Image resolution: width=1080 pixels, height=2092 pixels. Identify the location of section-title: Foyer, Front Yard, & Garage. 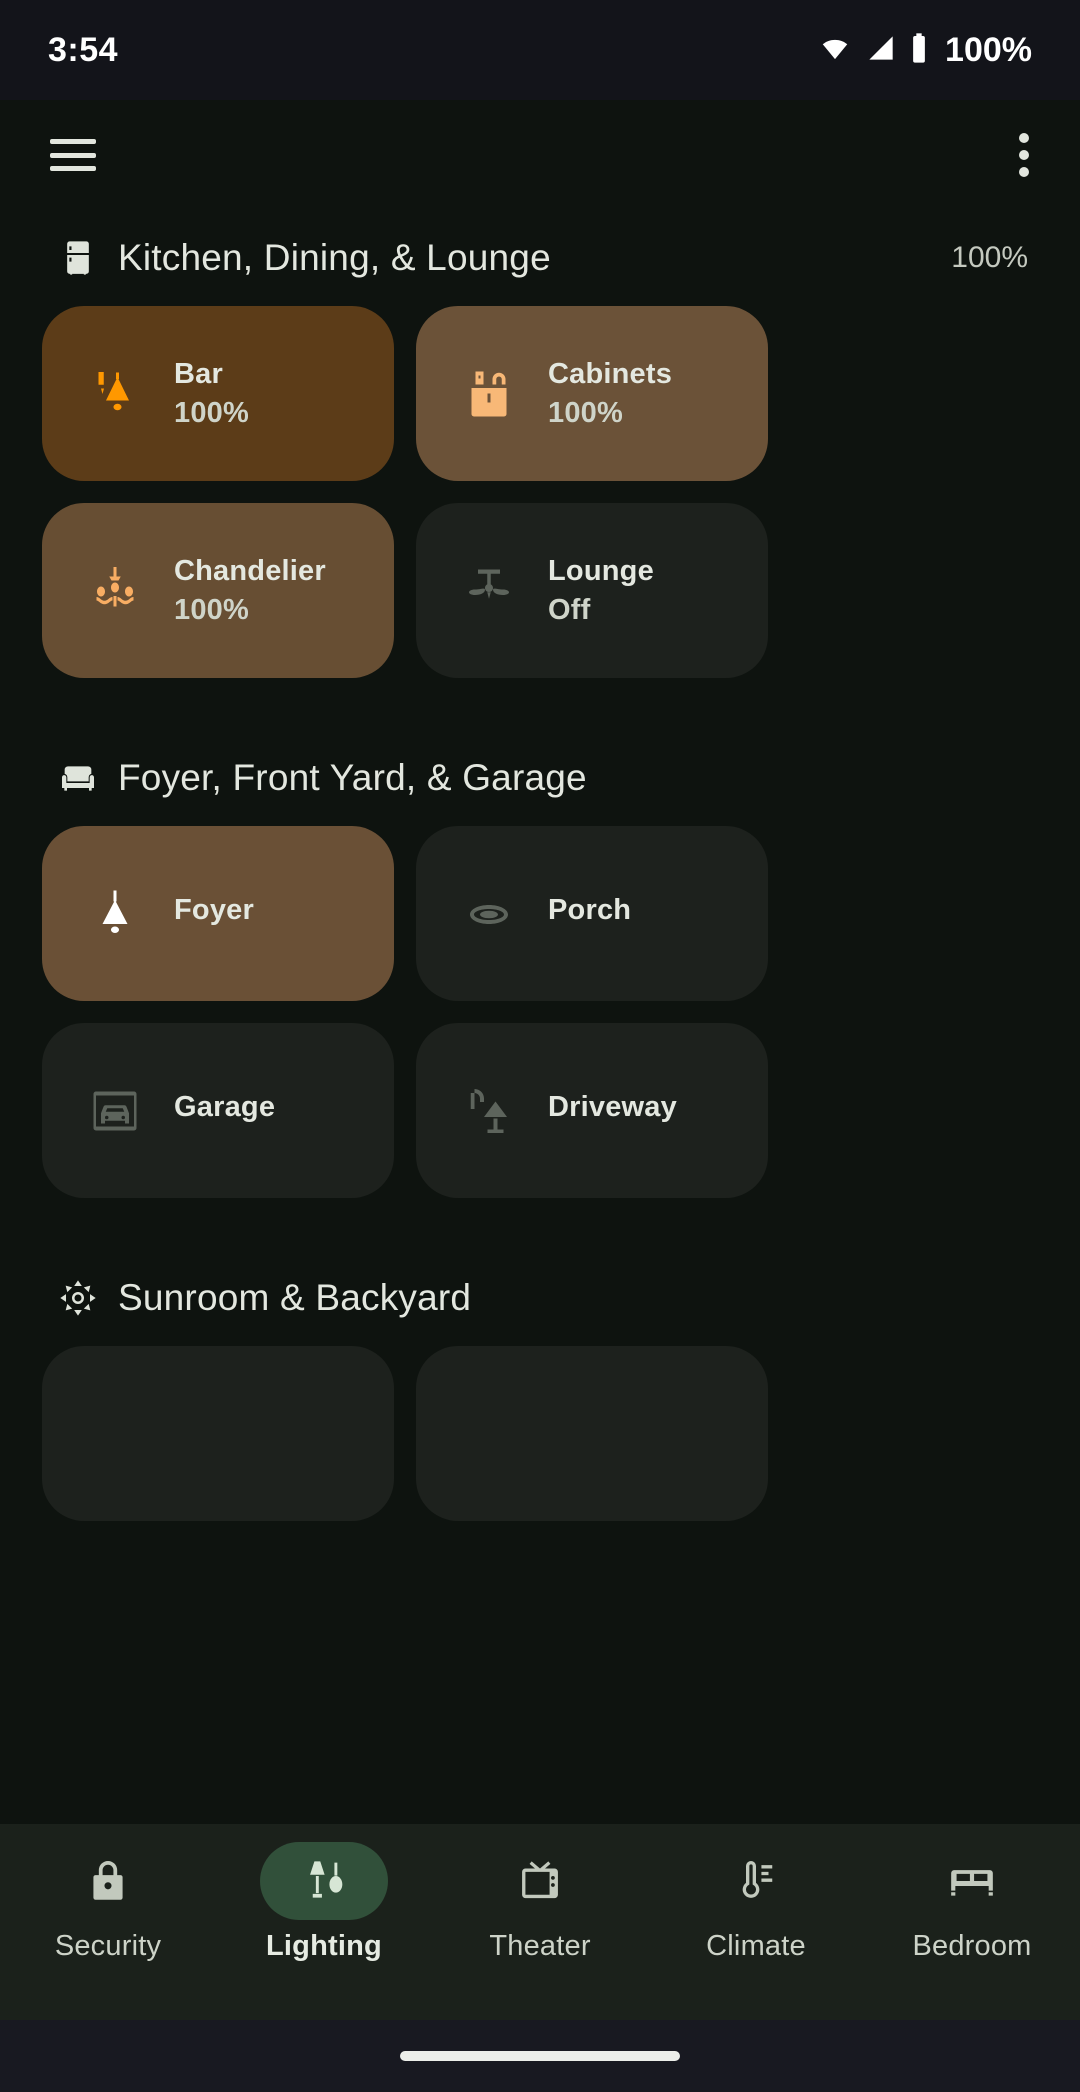
(352, 777).